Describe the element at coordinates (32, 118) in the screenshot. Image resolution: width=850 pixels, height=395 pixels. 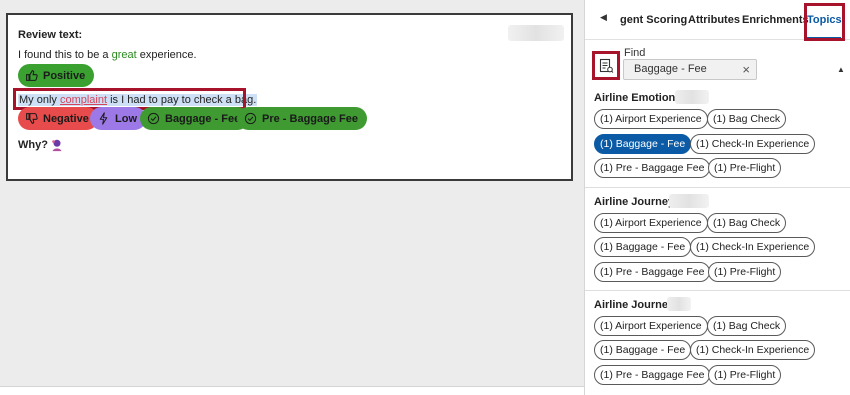
I see `thumbs-down-icon` at that location.